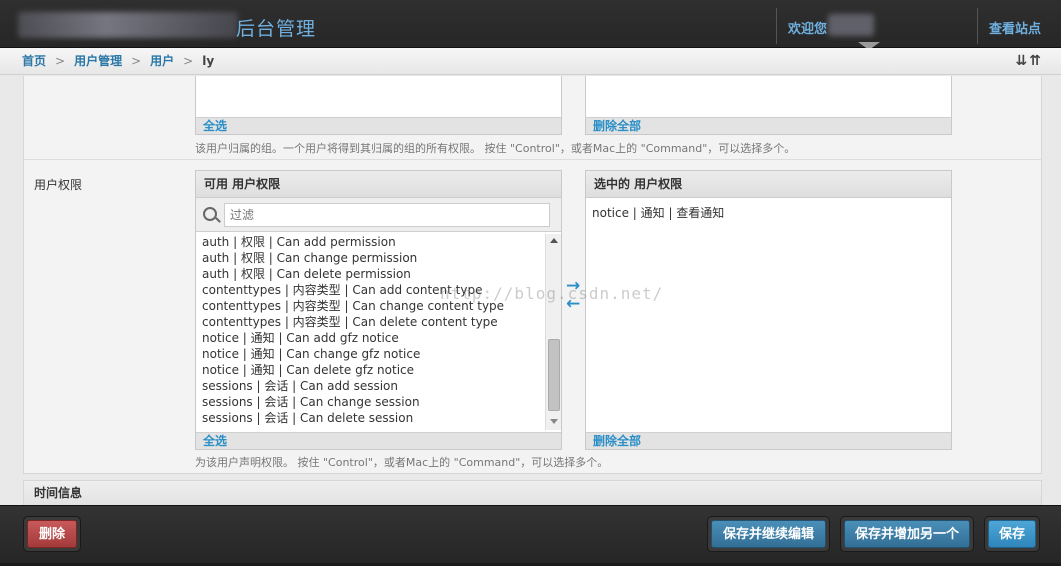  What do you see at coordinates (573, 286) in the screenshot?
I see `add-arrow-icon: →` at bounding box center [573, 286].